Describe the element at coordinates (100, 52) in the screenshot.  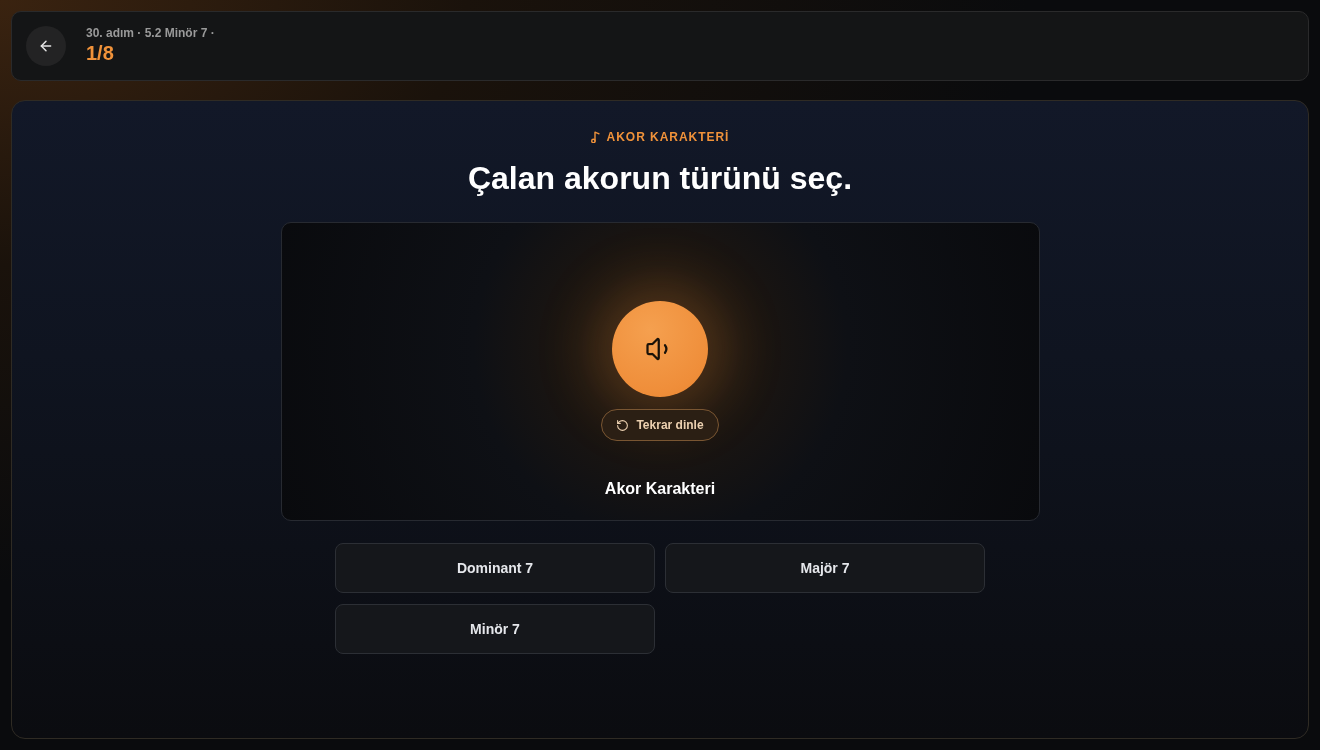
I see `progress-counter: 1/8` at that location.